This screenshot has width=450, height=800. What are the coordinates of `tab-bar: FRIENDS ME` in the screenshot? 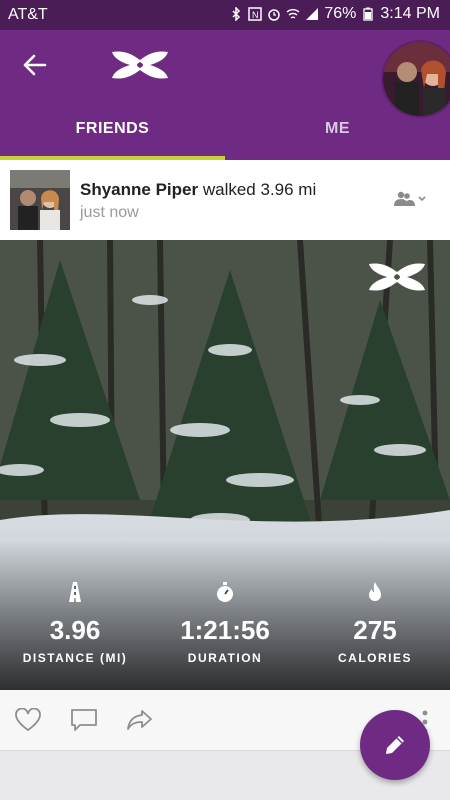 It's located at (225, 135).